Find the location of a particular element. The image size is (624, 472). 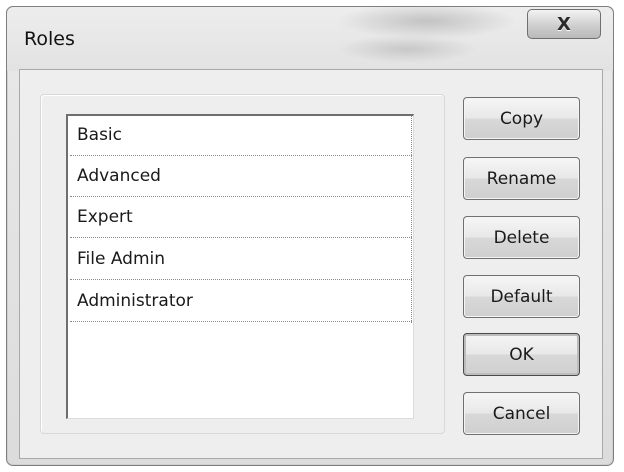

list-item-label: Basic is located at coordinates (100, 135).